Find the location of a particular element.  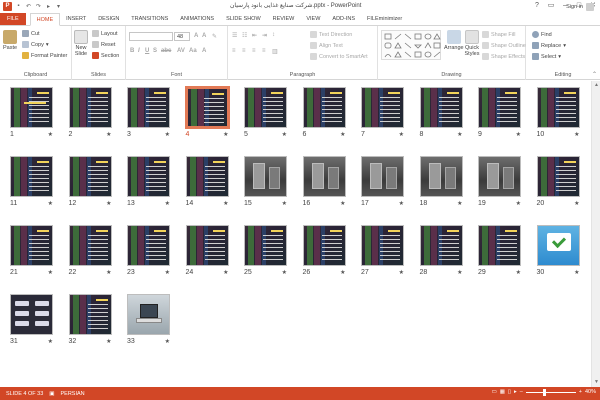

paste-button: Paste is located at coordinates (10, 40).